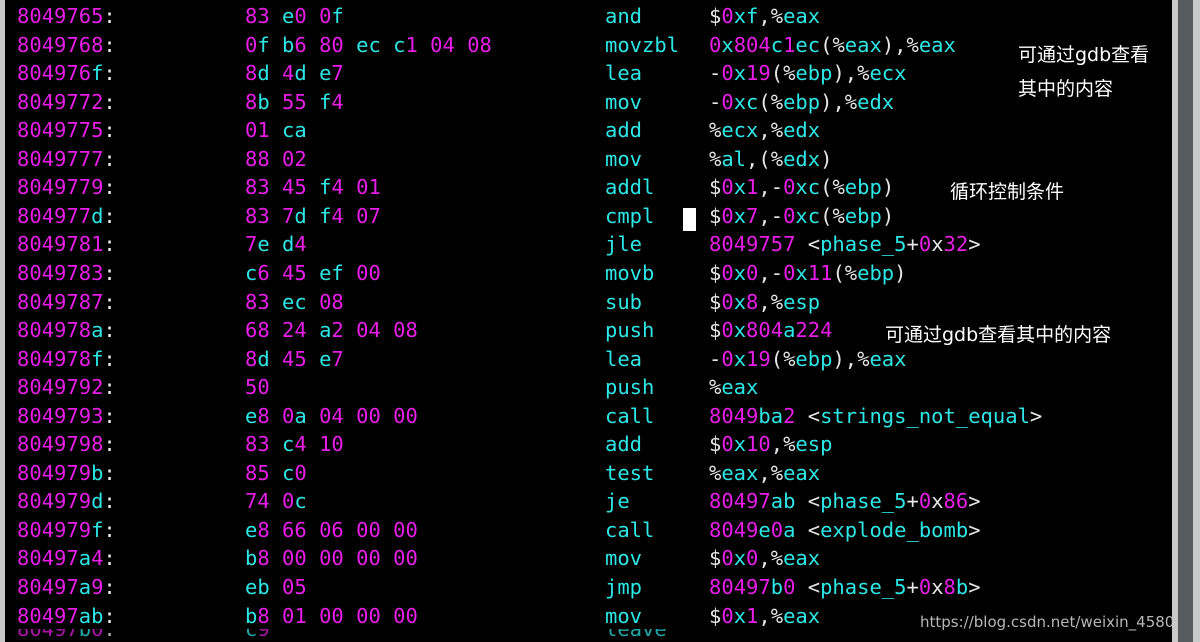 The width and height of the screenshot is (1200, 642). Describe the element at coordinates (771, 330) in the screenshot. I see `instruction-operands: $0x804a224` at that location.